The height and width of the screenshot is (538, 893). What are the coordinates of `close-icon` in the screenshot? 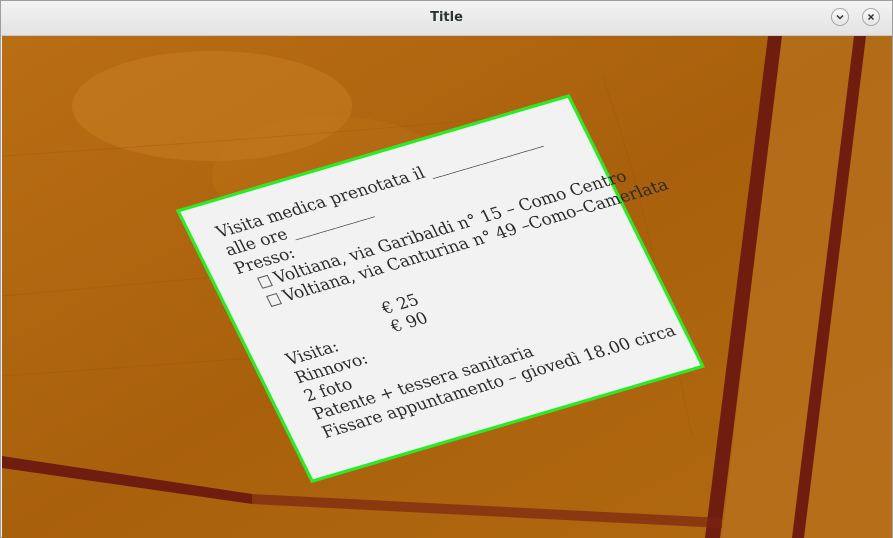 It's located at (871, 17).